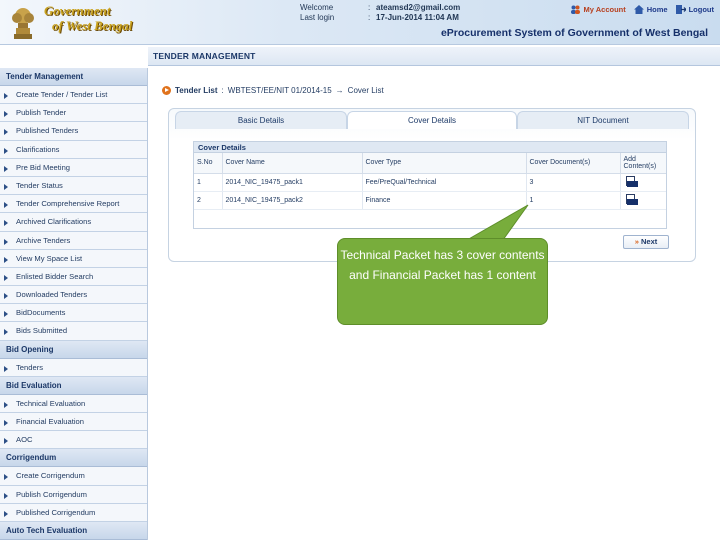  Describe the element at coordinates (73, 530) in the screenshot. I see `sidebar-section-auto-tech-evaluation: Auto Tech Evaluation` at that location.